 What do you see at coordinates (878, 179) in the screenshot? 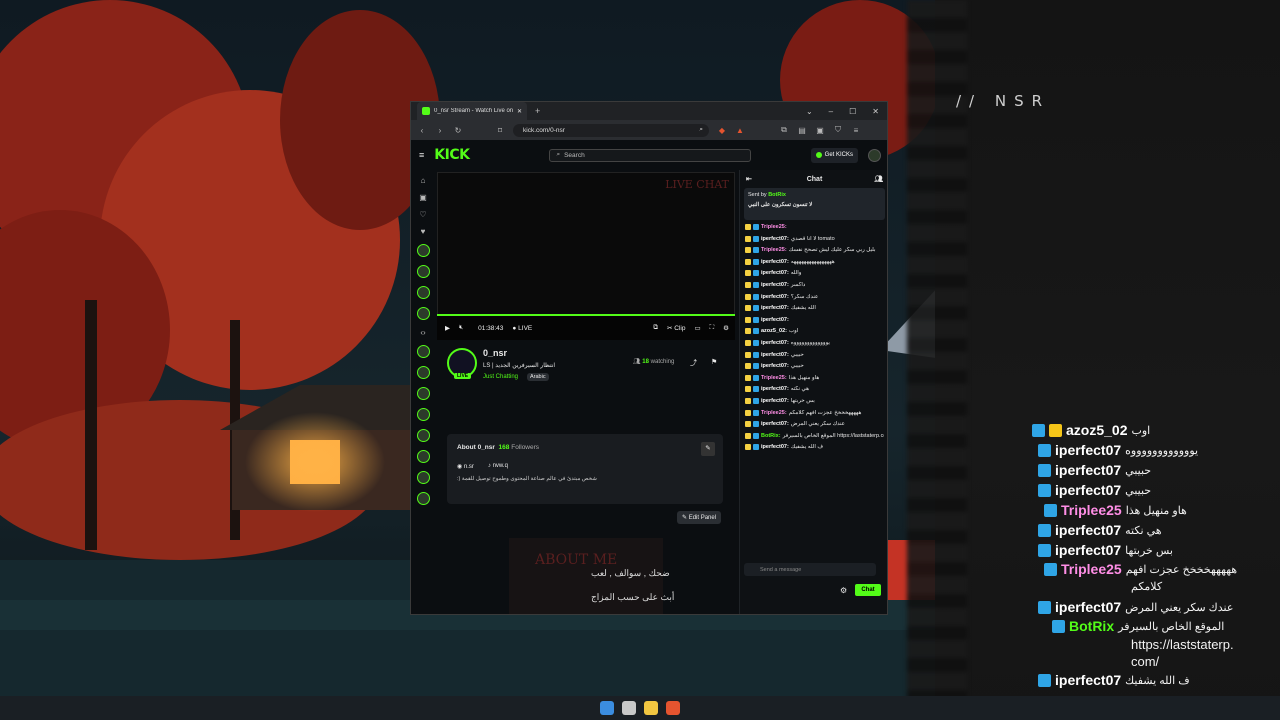
I see `chat-users-icon: 👥︎` at bounding box center [878, 179].